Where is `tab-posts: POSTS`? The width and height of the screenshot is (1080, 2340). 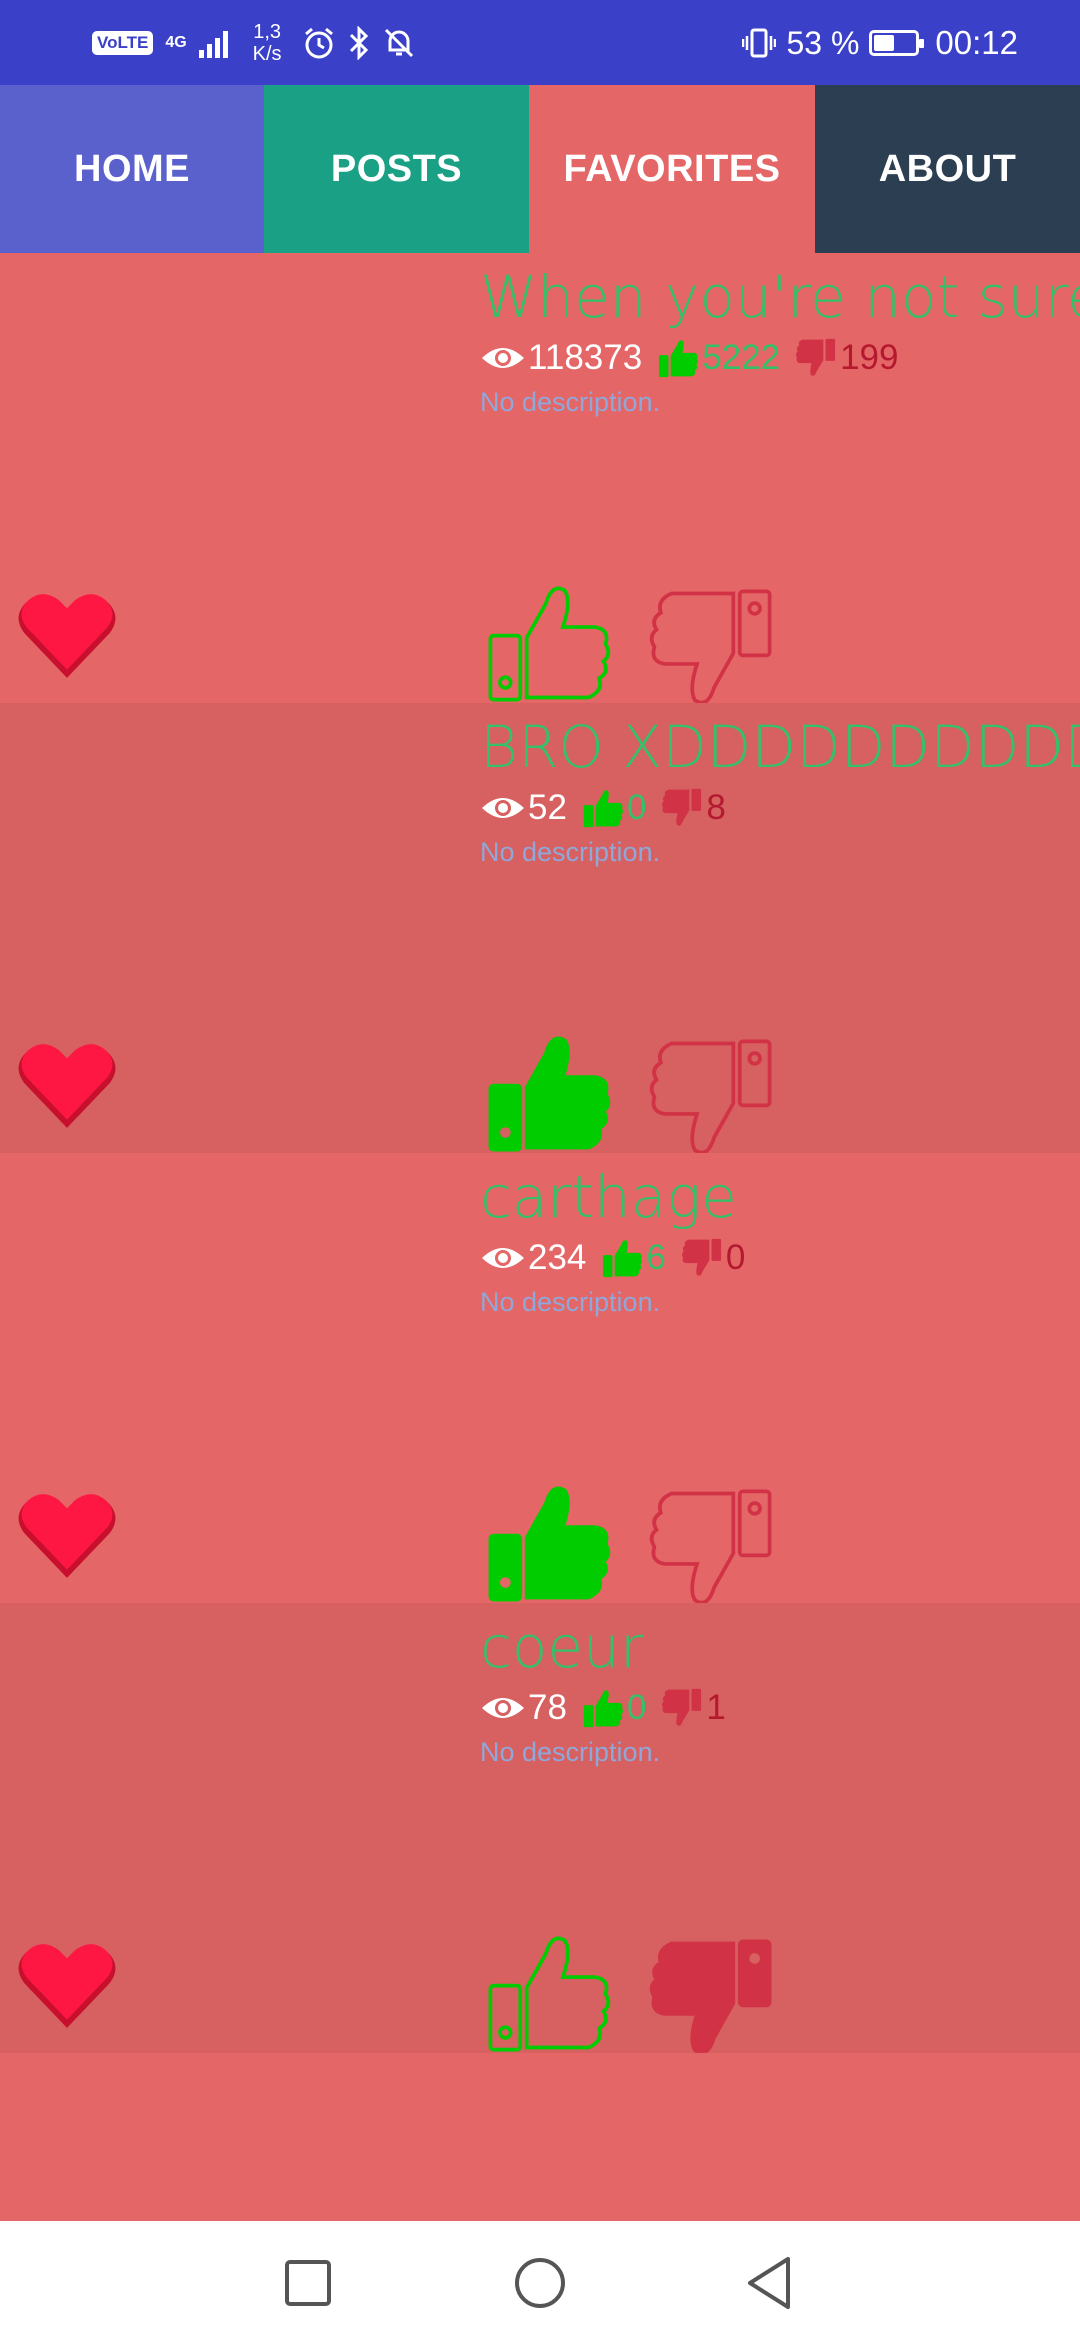 tab-posts: POSTS is located at coordinates (396, 169).